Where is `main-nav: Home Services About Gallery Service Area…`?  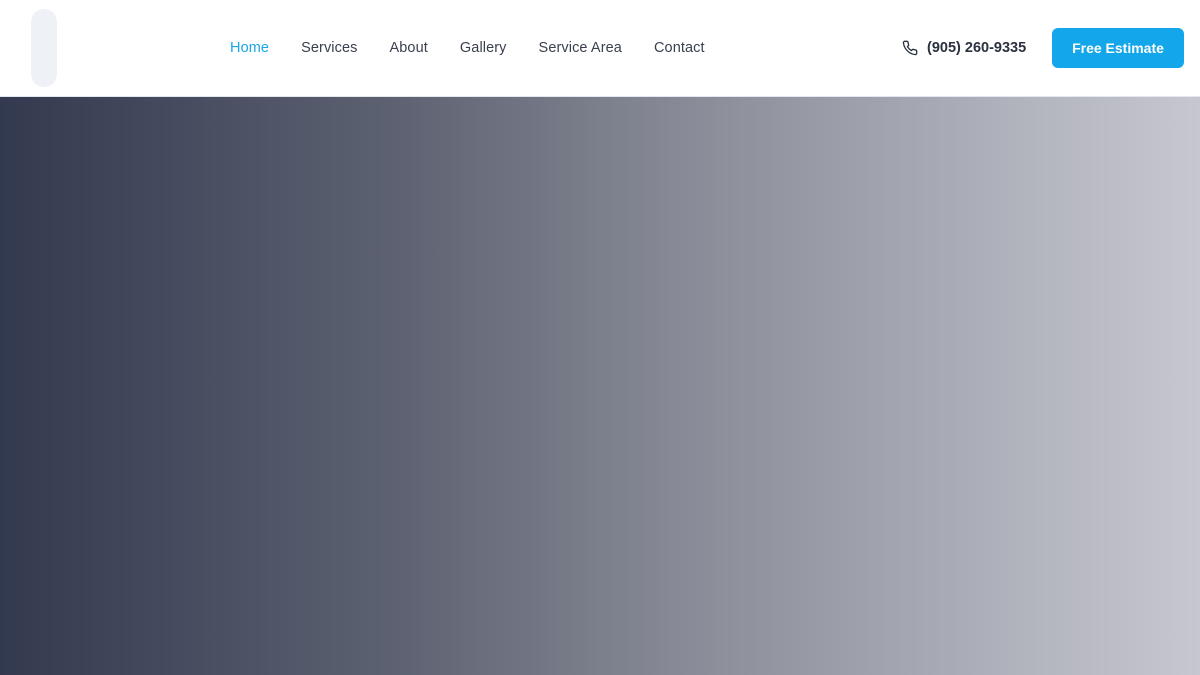 main-nav: Home Services About Gallery Service Area… is located at coordinates (467, 48).